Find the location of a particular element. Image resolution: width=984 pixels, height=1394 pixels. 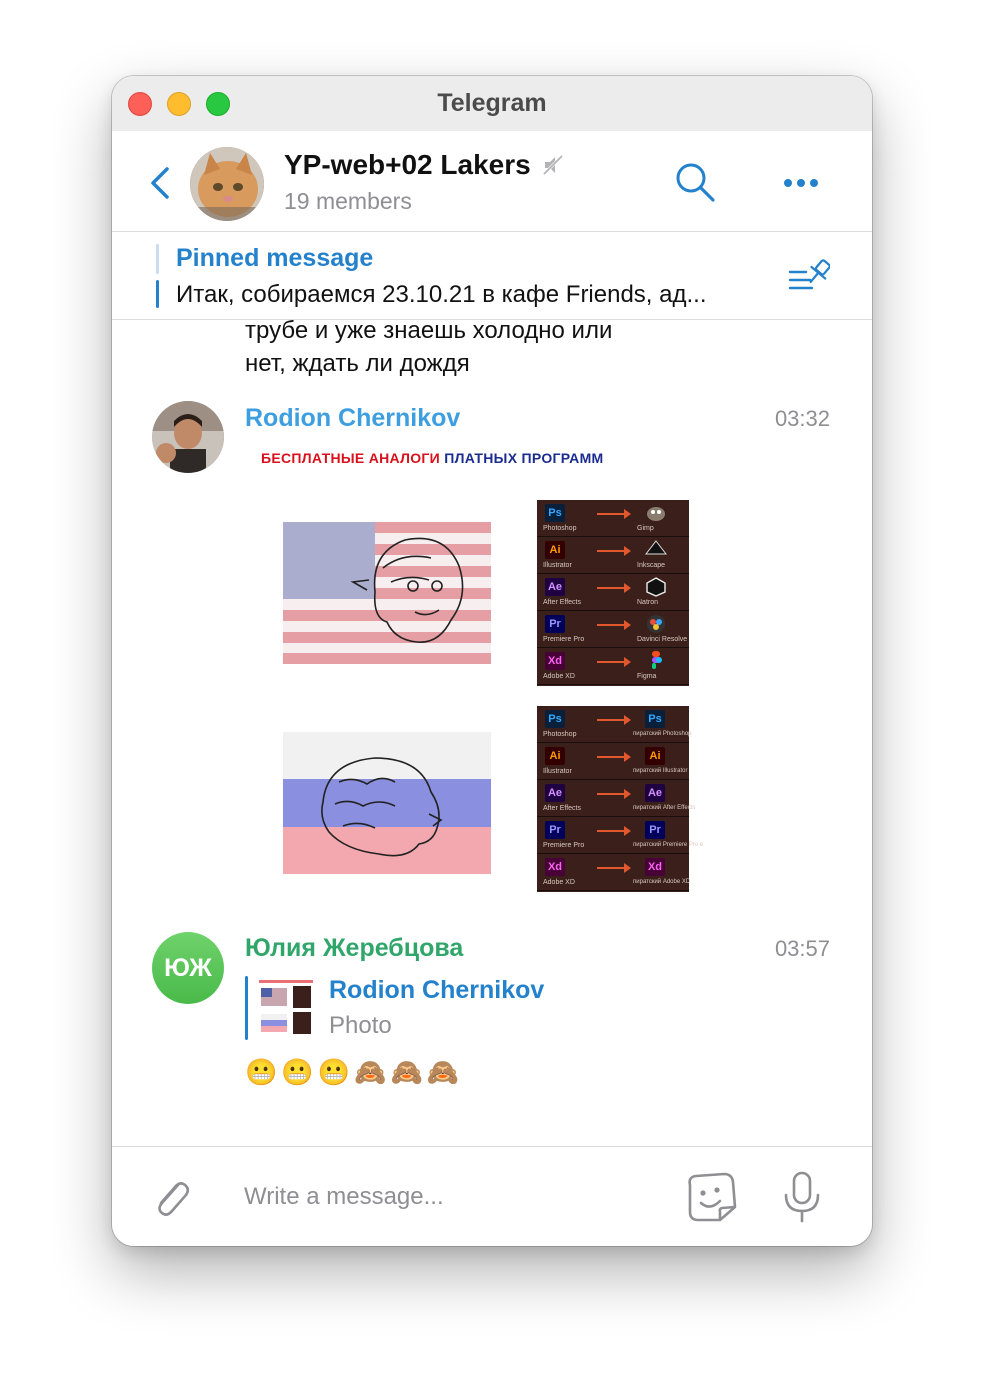

pinned-indicator-active is located at coordinates (157, 294).